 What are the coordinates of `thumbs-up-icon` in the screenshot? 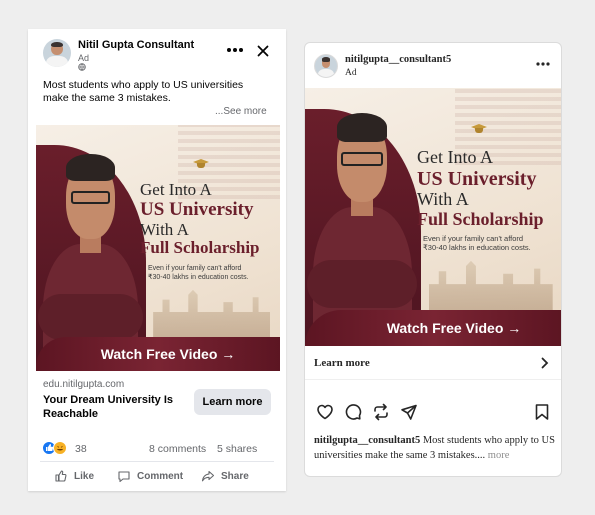 It's located at (61, 476).